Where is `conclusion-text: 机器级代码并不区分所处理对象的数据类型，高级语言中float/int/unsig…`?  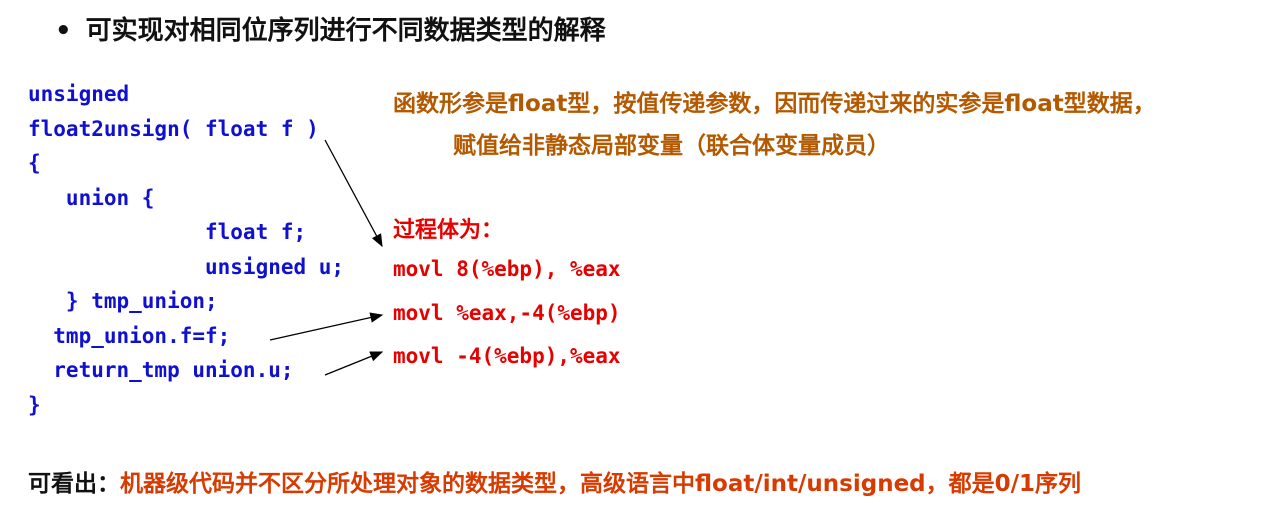
conclusion-text: 机器级代码并不区分所处理对象的数据类型，高级语言中float/int/unsig… is located at coordinates (601, 484).